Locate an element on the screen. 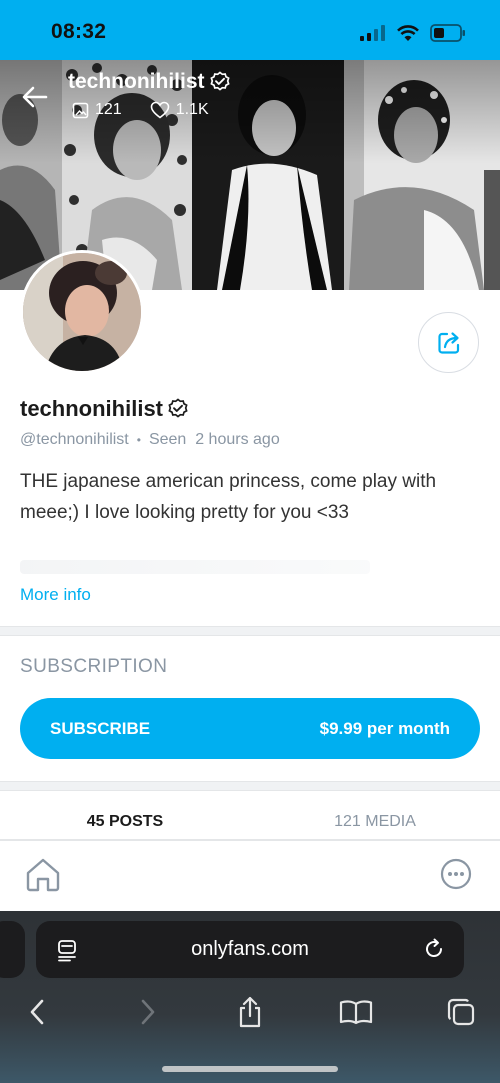 The height and width of the screenshot is (1083, 500). more-info-link: More info is located at coordinates (55, 595).